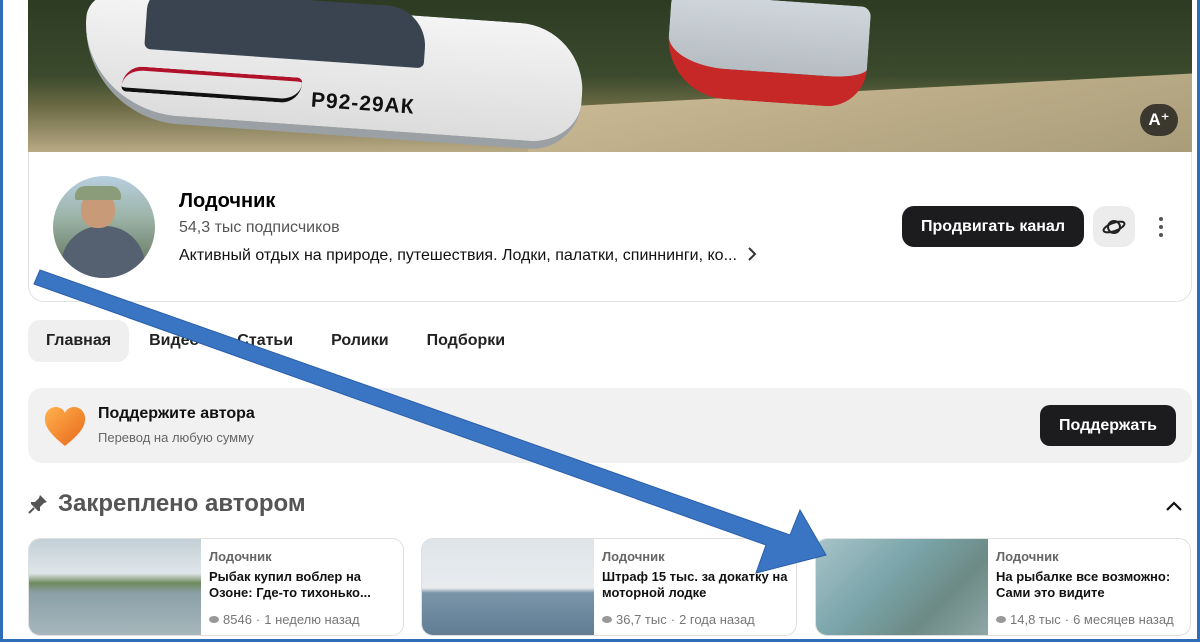  What do you see at coordinates (98, 193) in the screenshot?
I see `avatar-cap` at bounding box center [98, 193].